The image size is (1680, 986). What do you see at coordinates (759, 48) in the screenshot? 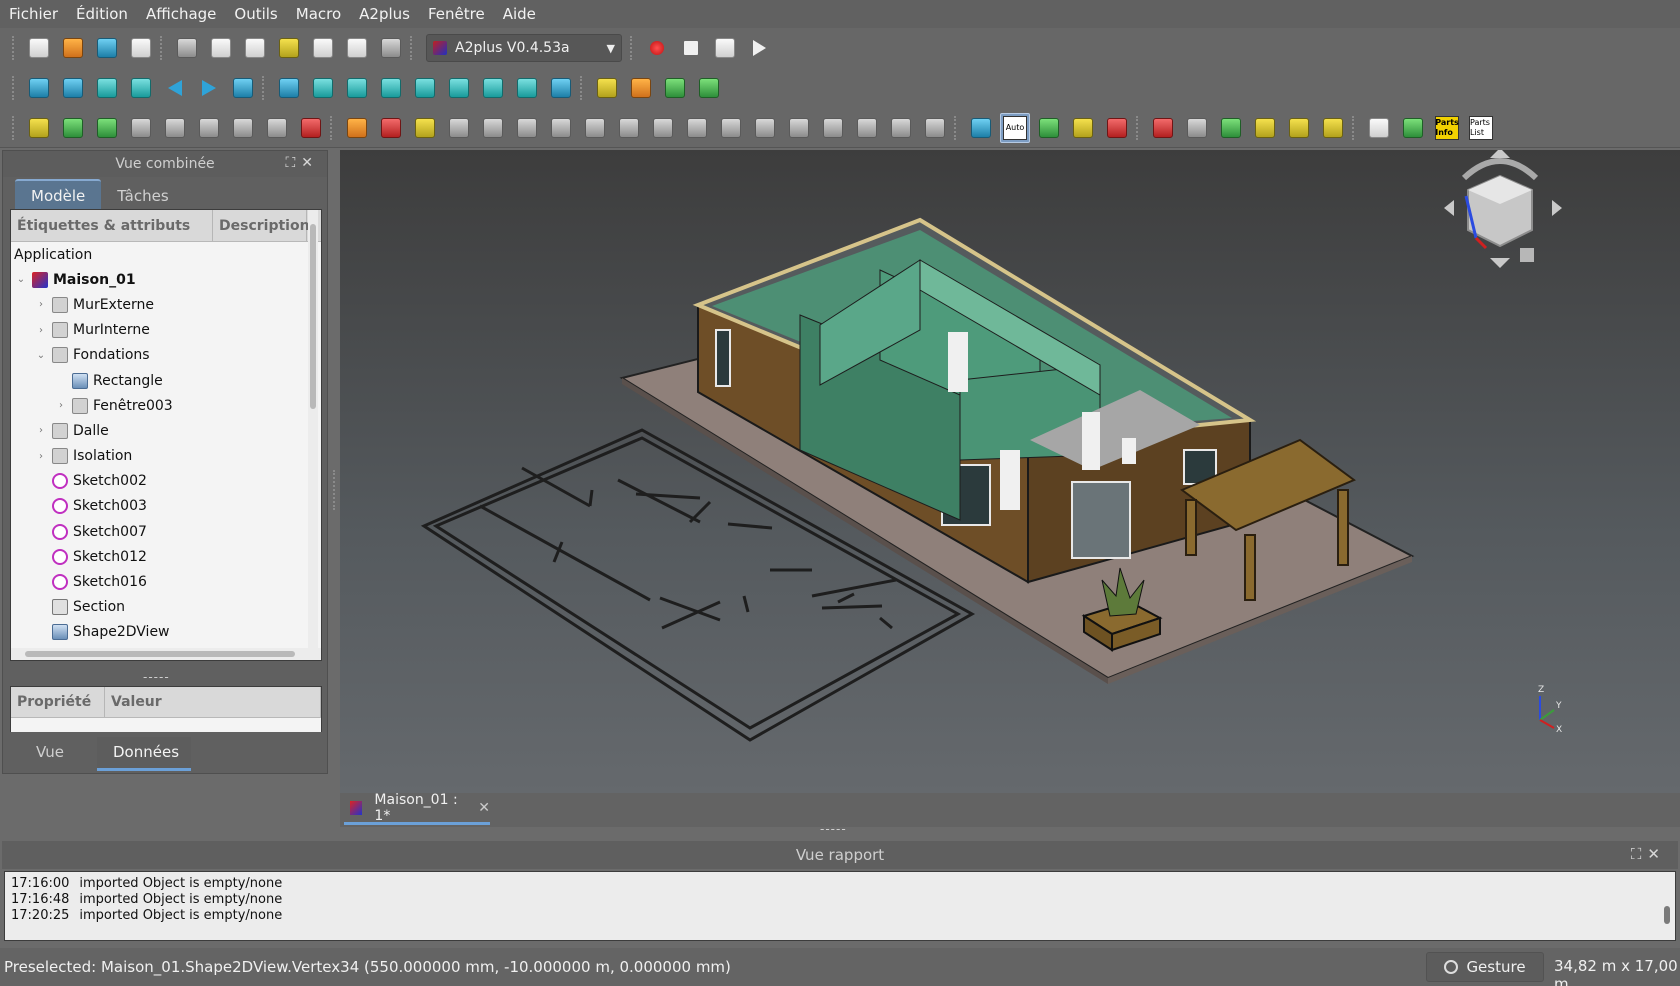
I see `macro-run-button` at bounding box center [759, 48].